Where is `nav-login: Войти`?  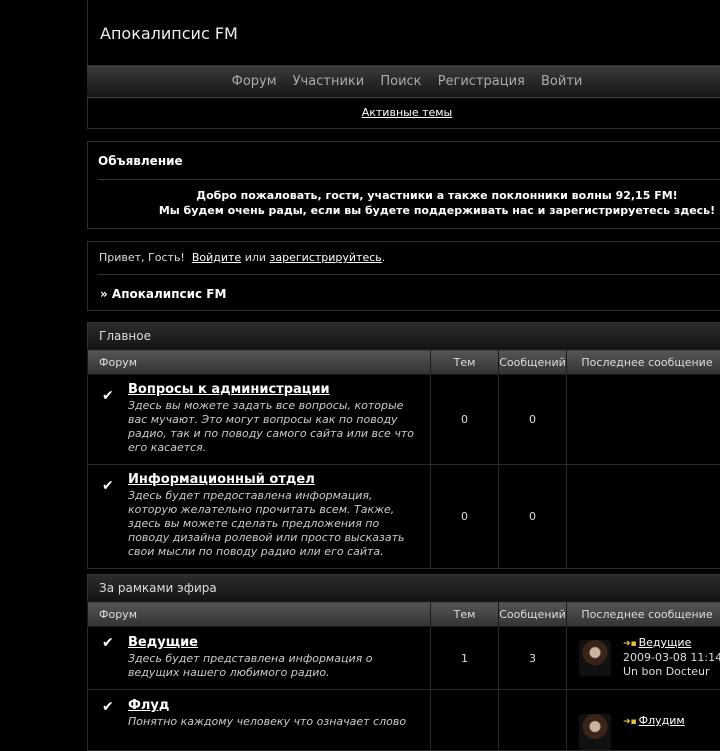 nav-login: Войти is located at coordinates (561, 81).